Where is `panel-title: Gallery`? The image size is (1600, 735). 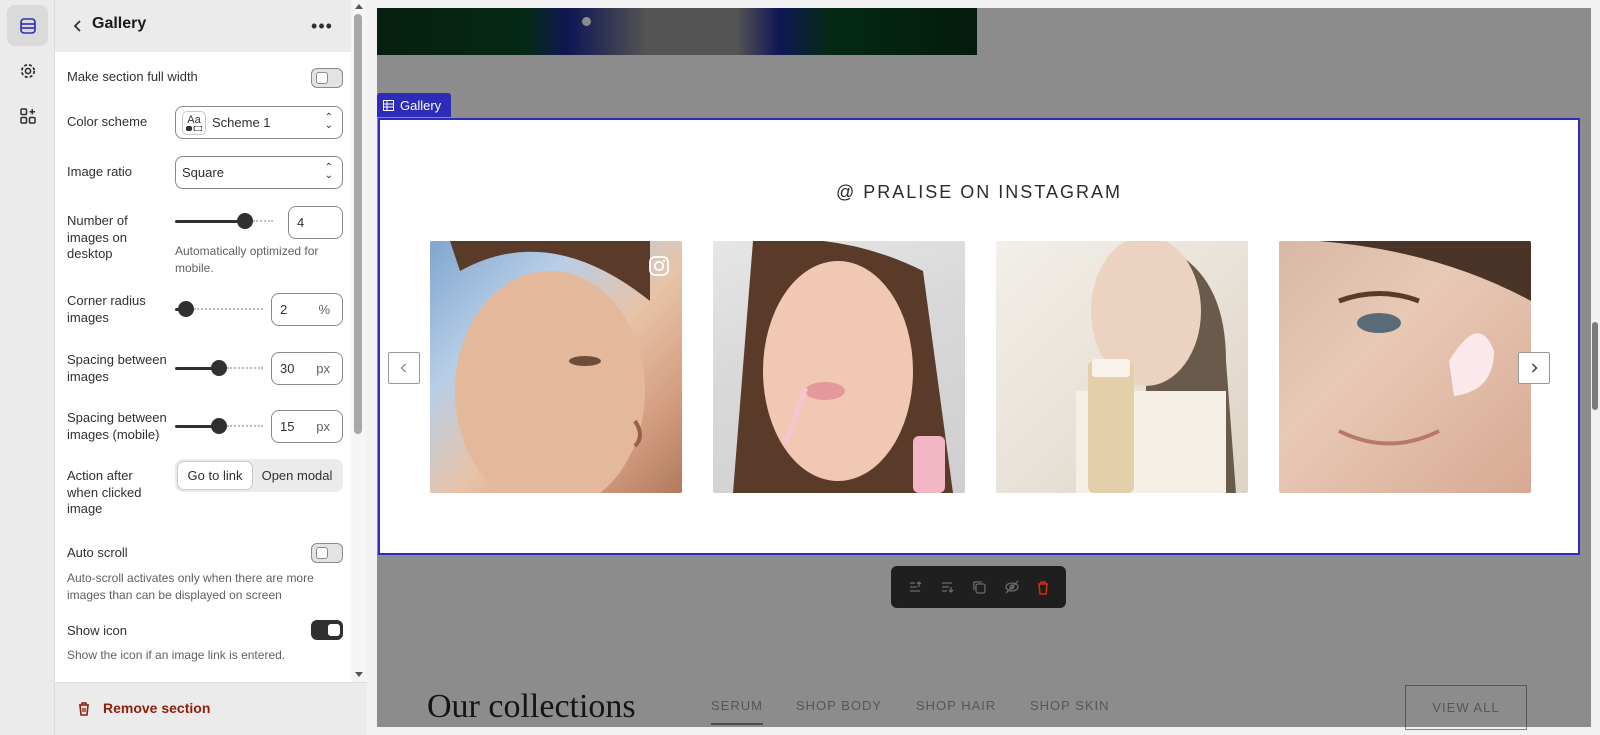 panel-title: Gallery is located at coordinates (119, 23).